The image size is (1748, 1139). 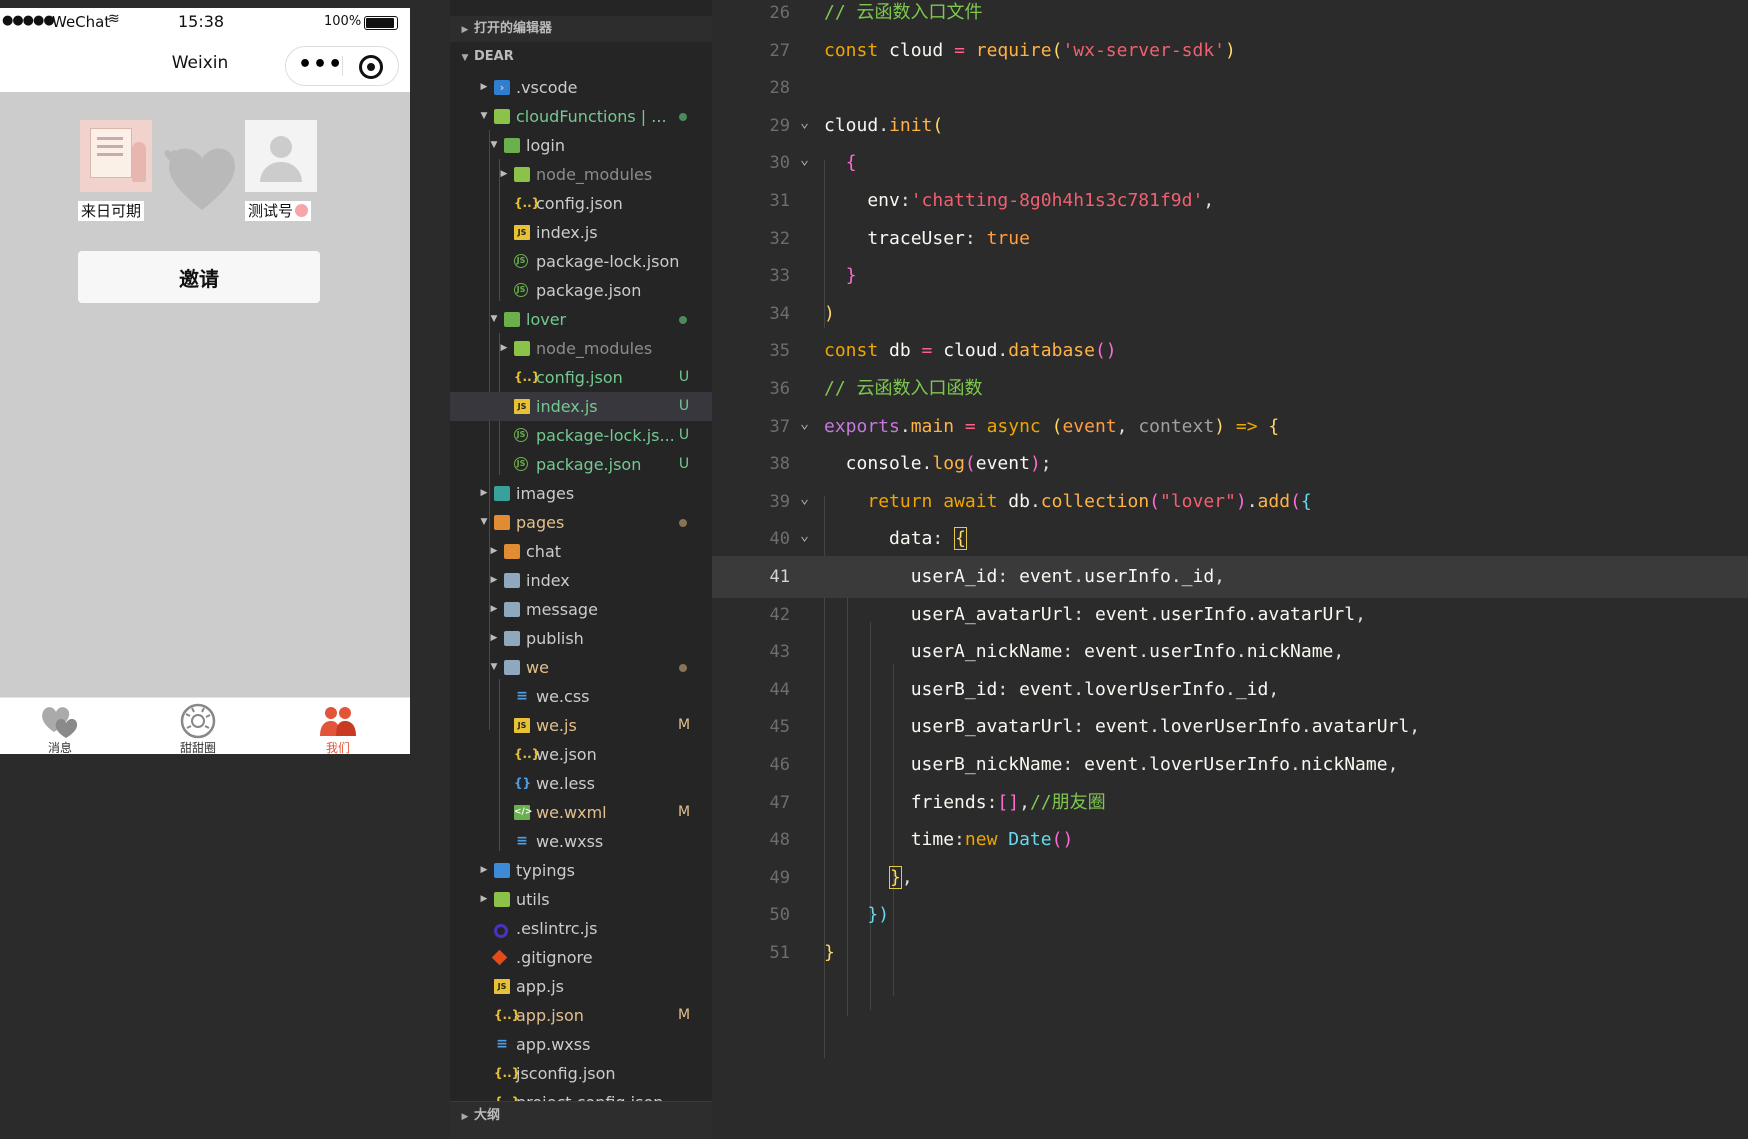 What do you see at coordinates (581, 203) in the screenshot?
I see `tree-item: {..} config.json` at bounding box center [581, 203].